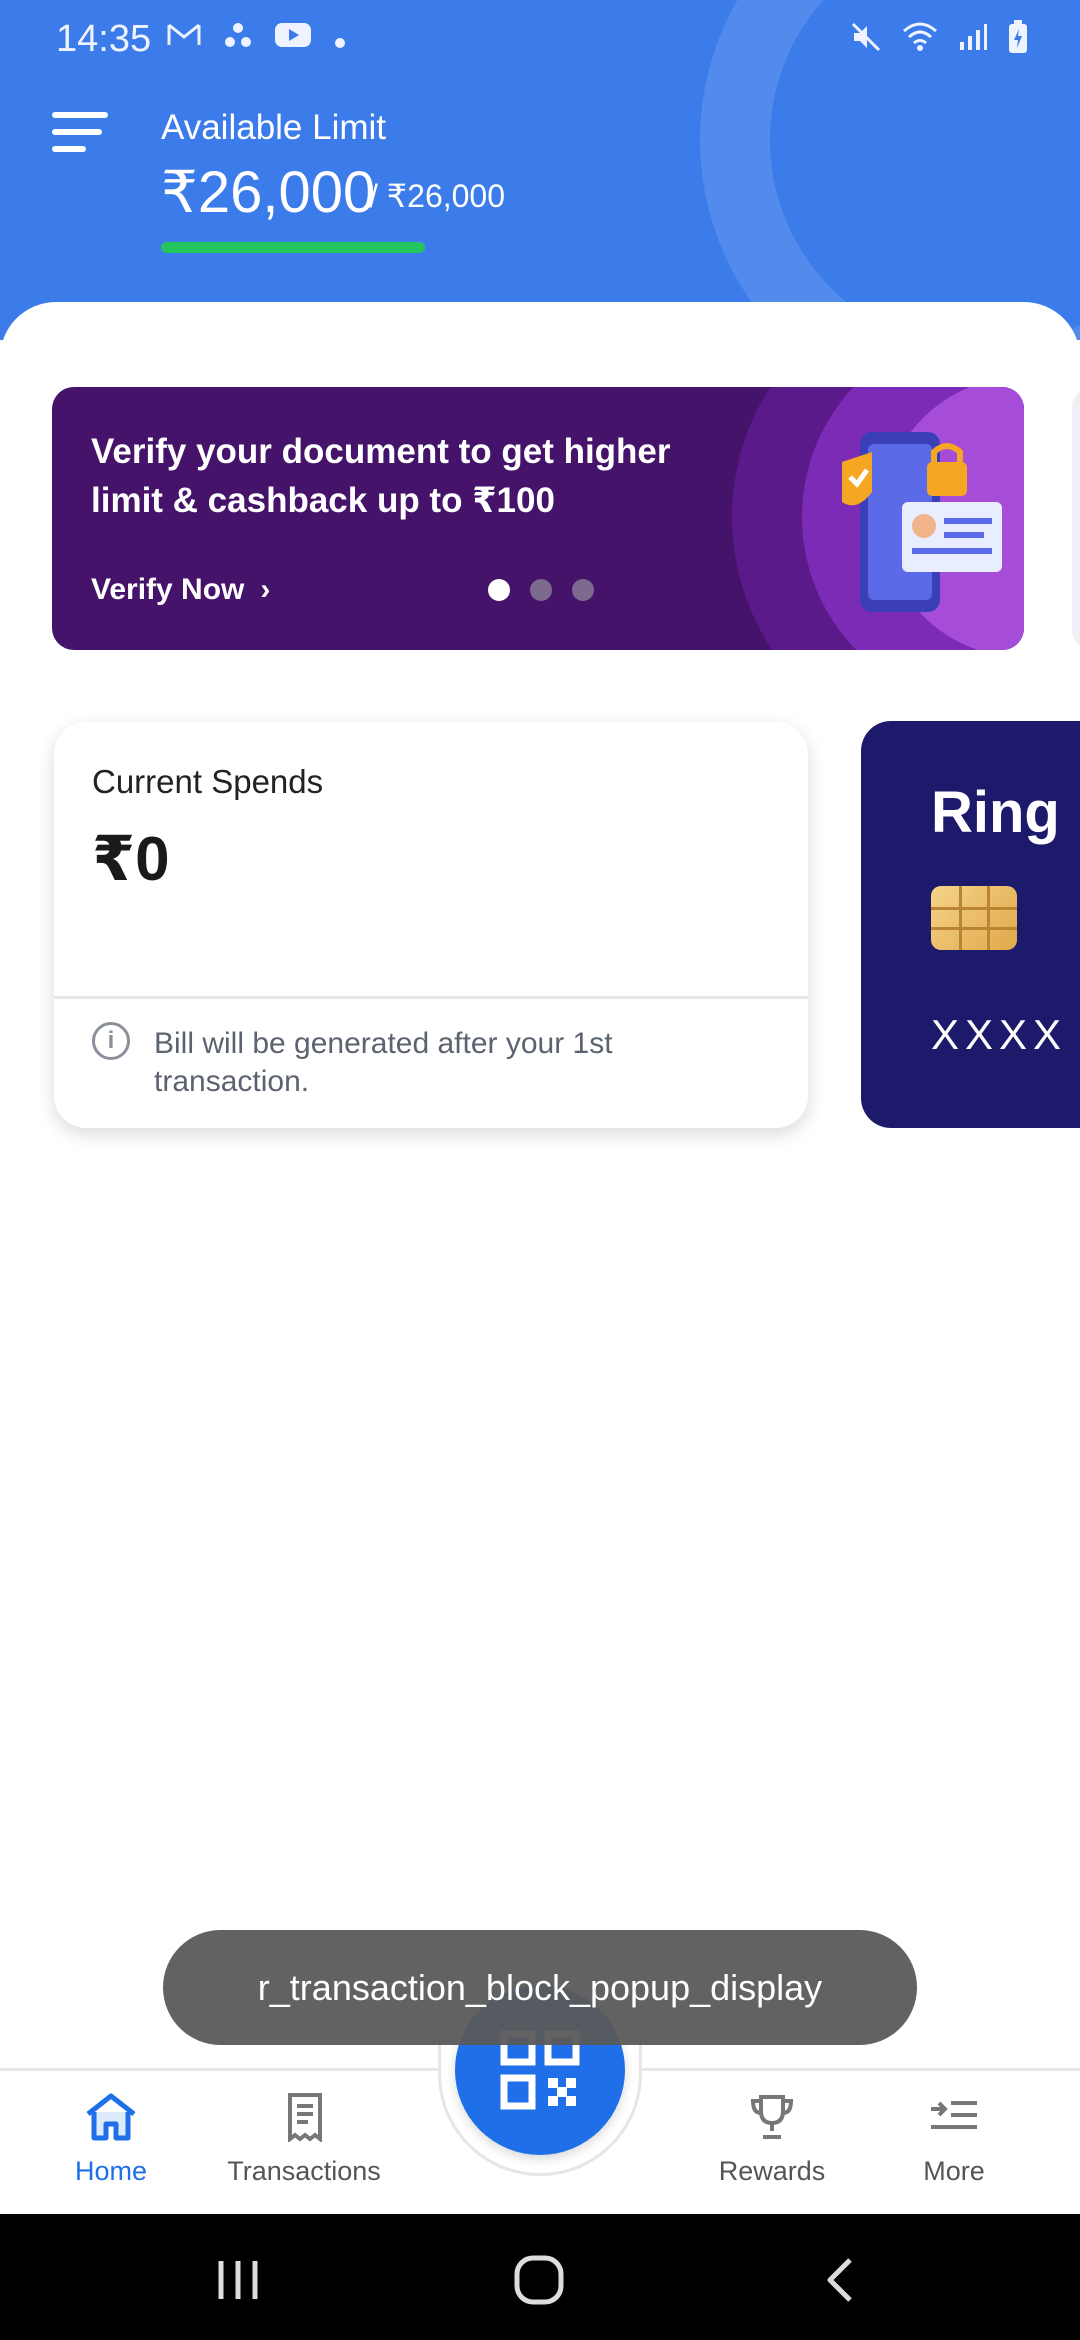 Image resolution: width=1080 pixels, height=2340 pixels. Describe the element at coordinates (540, 1987) in the screenshot. I see `toast-message: r_transaction_block_popup_display` at that location.